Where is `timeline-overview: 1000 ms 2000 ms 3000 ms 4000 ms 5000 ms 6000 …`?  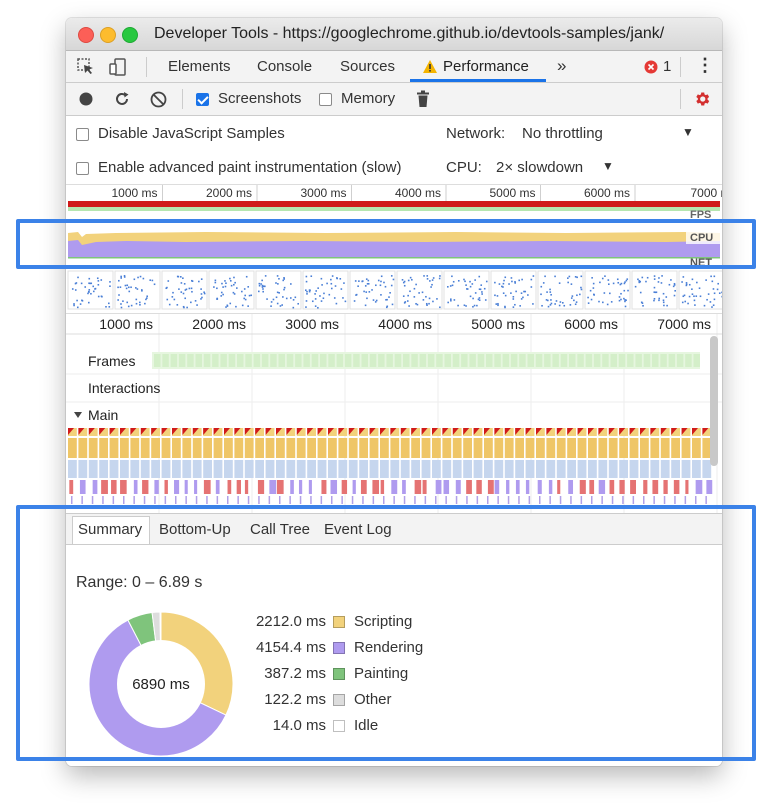
timeline-overview: 1000 ms 2000 ms 3000 ms 4000 ms 5000 ms 6000 … is located at coordinates (394, 249).